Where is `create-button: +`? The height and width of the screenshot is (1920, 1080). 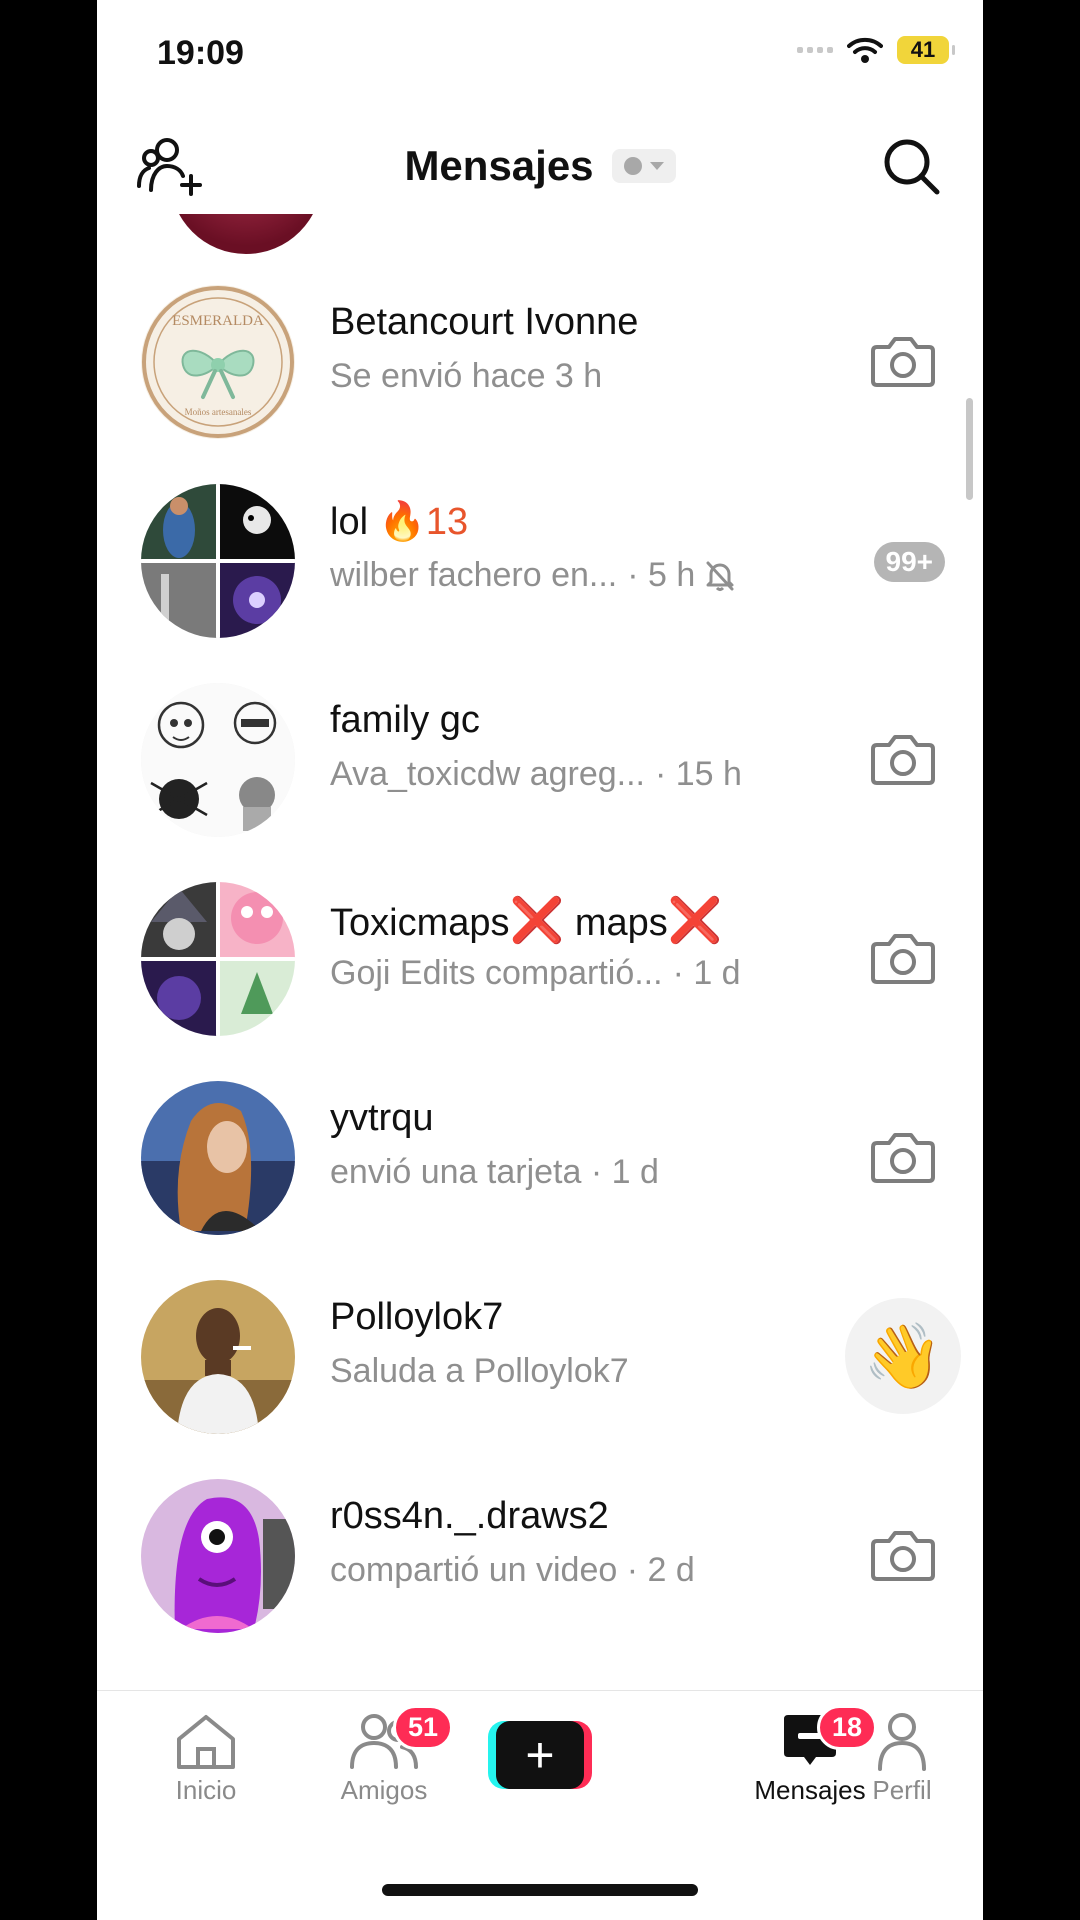 create-button: + is located at coordinates (540, 1755).